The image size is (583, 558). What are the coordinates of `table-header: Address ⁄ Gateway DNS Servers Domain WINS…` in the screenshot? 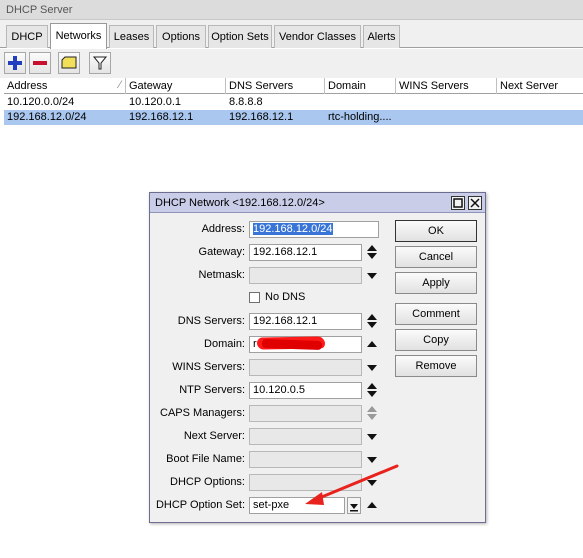 It's located at (293, 86).